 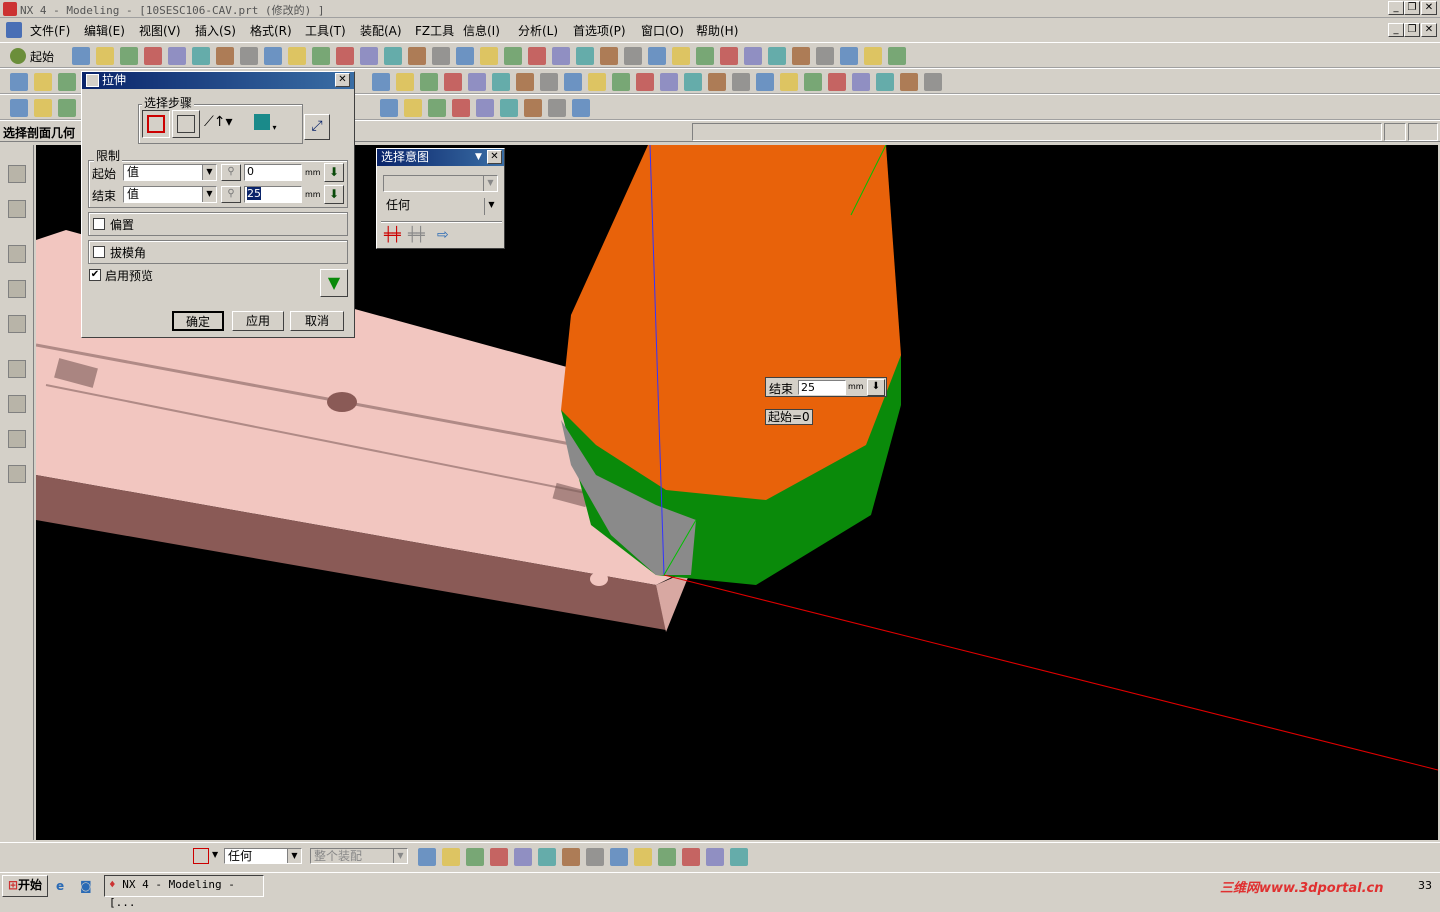 What do you see at coordinates (876, 387) in the screenshot?
I see `end-onscreen-arrow-button: ⬇` at bounding box center [876, 387].